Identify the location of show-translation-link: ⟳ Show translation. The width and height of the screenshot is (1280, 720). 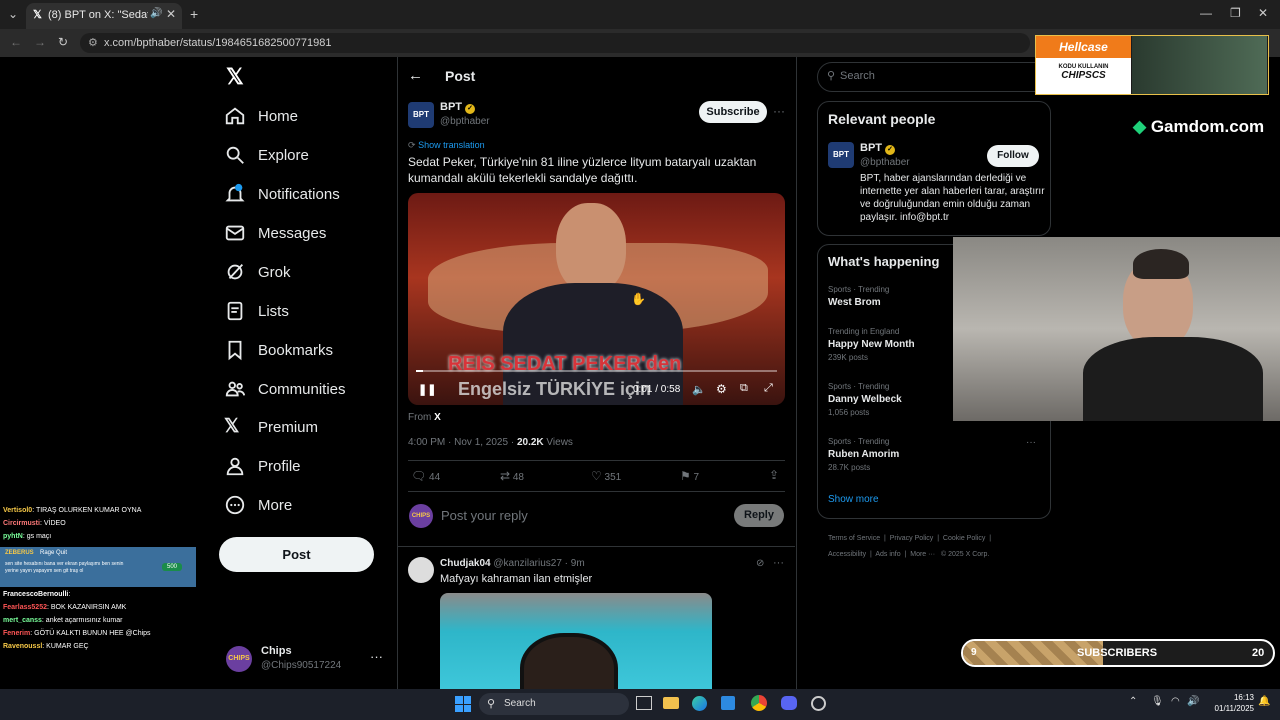
(446, 145).